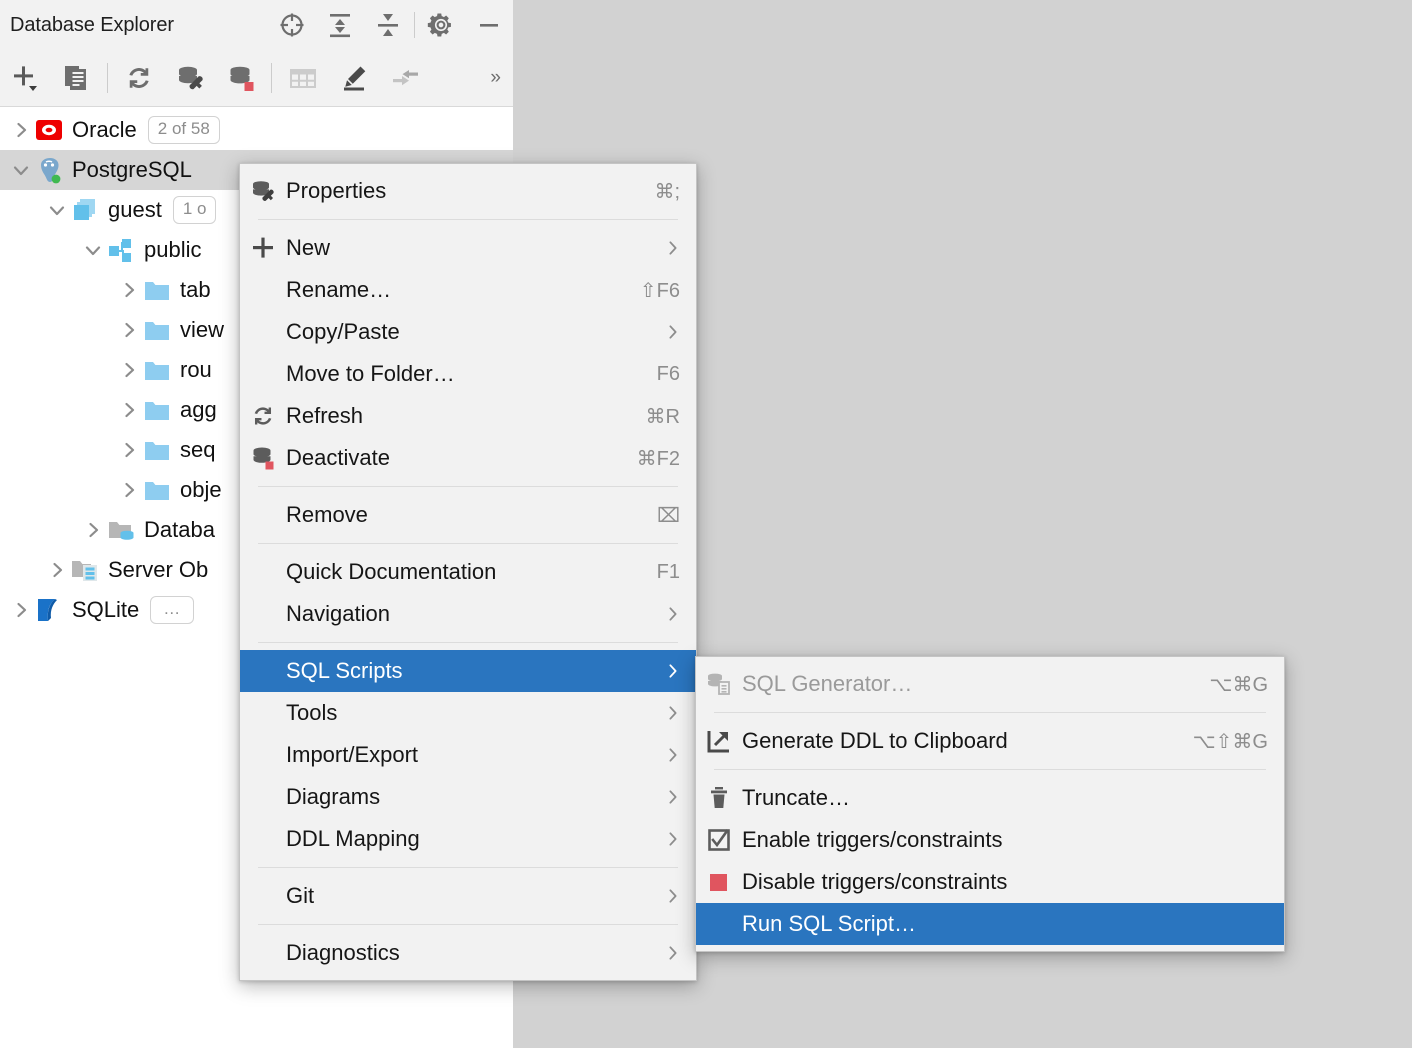 The height and width of the screenshot is (1048, 1412). Describe the element at coordinates (468, 755) in the screenshot. I see `menu-item-import-export: Import/Export` at that location.